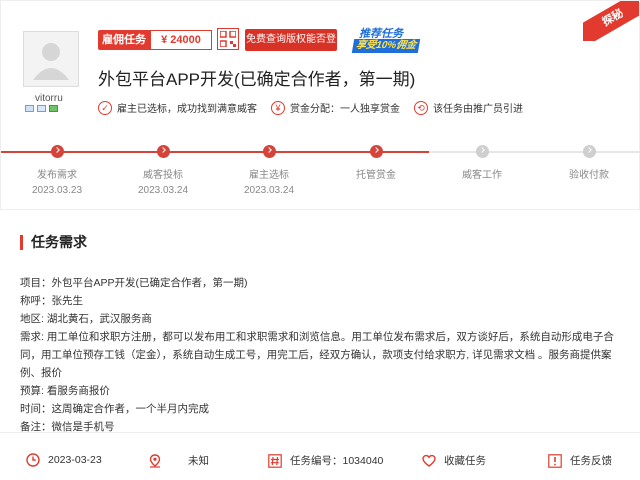  Describe the element at coordinates (57, 190) in the screenshot. I see `step-date: 2023.03.23` at that location.